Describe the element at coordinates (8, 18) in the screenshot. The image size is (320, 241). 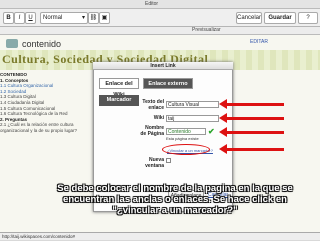
I see `bold-button: B` at that location.